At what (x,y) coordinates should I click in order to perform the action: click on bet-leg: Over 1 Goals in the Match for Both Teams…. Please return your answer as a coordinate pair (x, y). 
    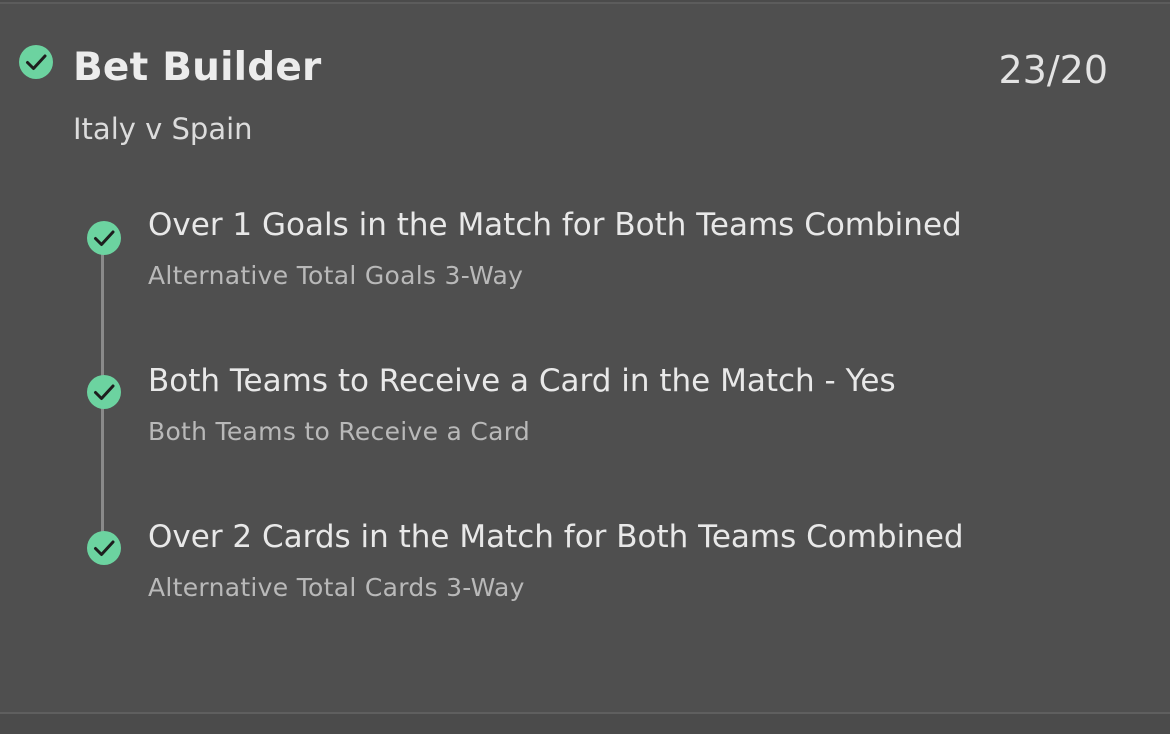
    Looking at the image, I should click on (585, 257).